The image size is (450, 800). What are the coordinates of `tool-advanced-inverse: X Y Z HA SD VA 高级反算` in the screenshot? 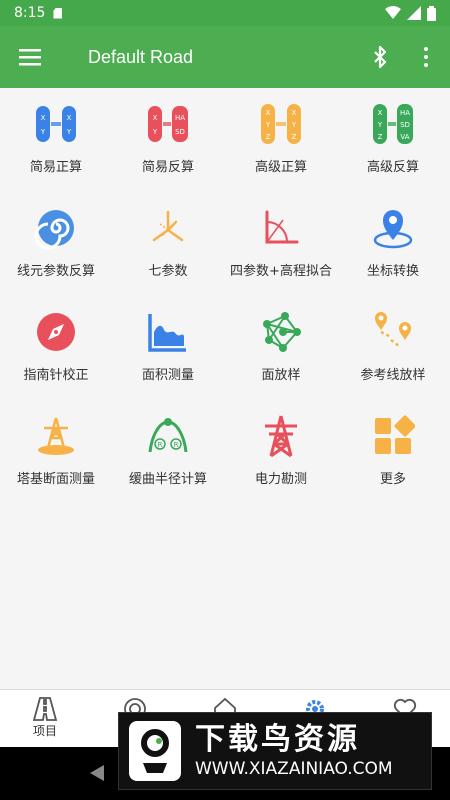 It's located at (393, 140).